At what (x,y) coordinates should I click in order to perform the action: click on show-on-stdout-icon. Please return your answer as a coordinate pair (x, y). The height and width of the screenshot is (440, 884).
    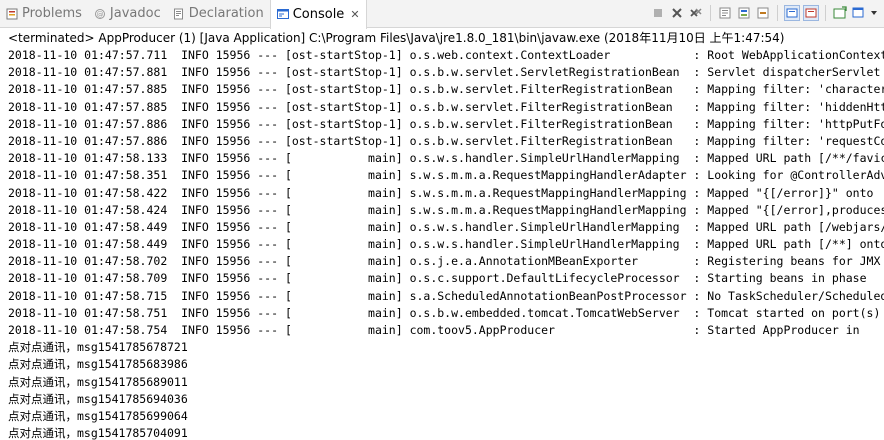
    Looking at the image, I should click on (763, 13).